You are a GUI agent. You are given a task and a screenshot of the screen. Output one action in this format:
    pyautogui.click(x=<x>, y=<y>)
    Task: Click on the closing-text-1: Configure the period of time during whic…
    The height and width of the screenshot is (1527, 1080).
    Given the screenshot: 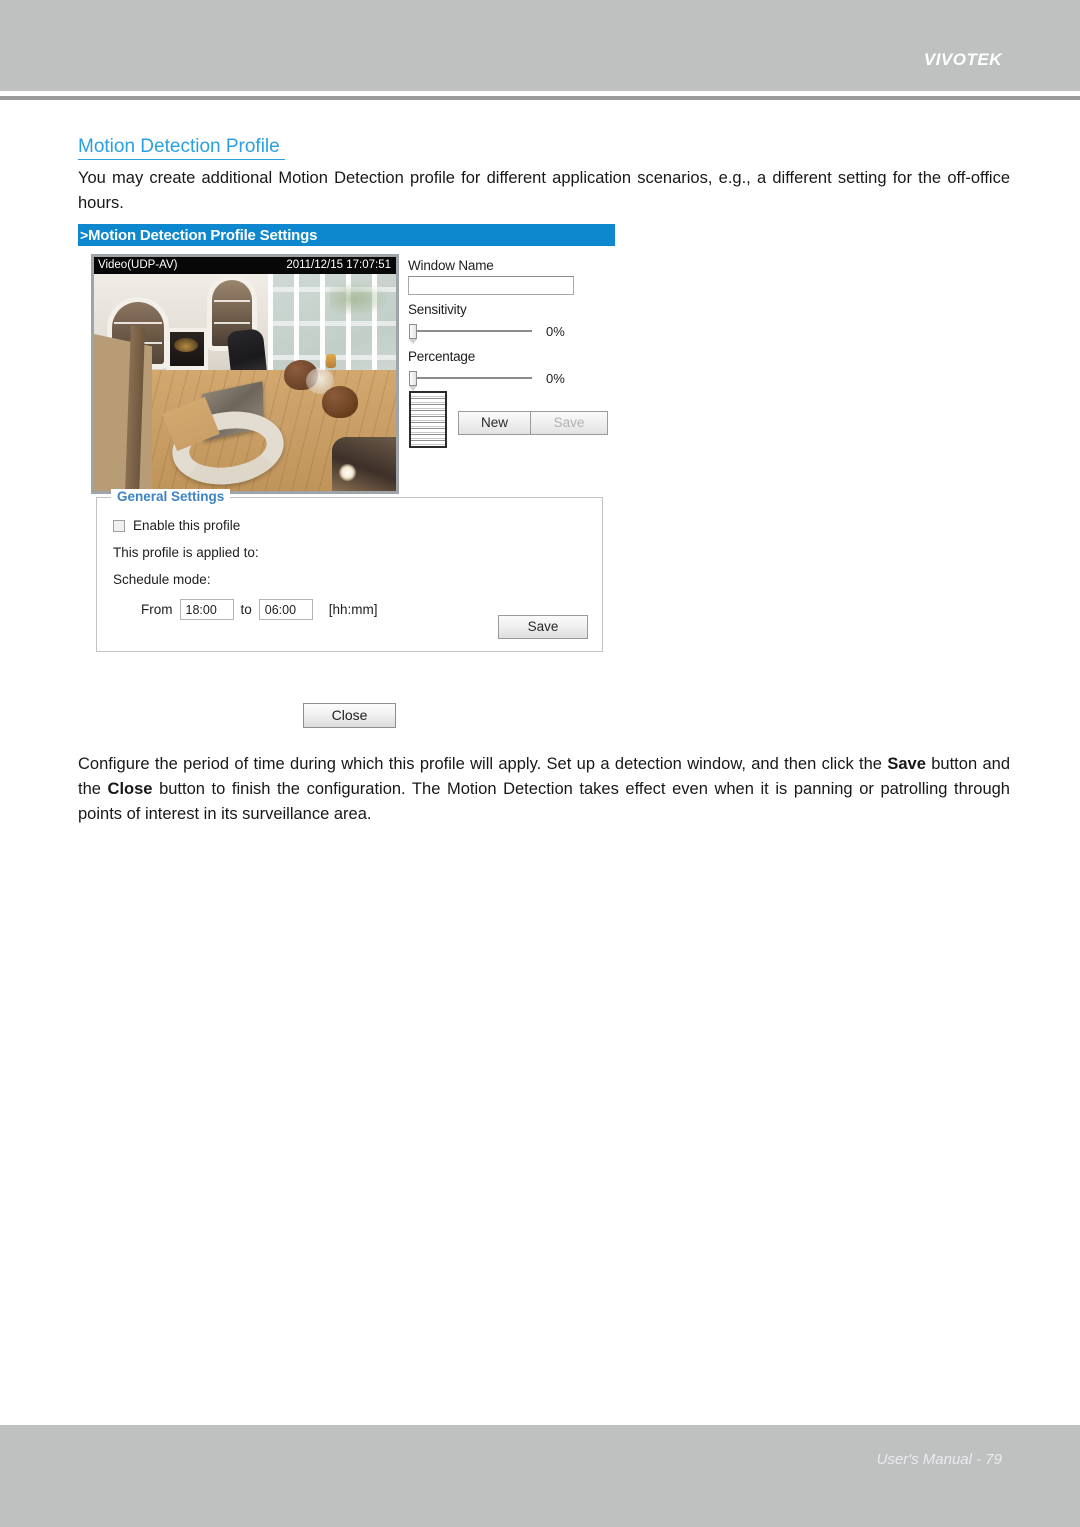 What is the action you would take?
    pyautogui.click(x=483, y=764)
    